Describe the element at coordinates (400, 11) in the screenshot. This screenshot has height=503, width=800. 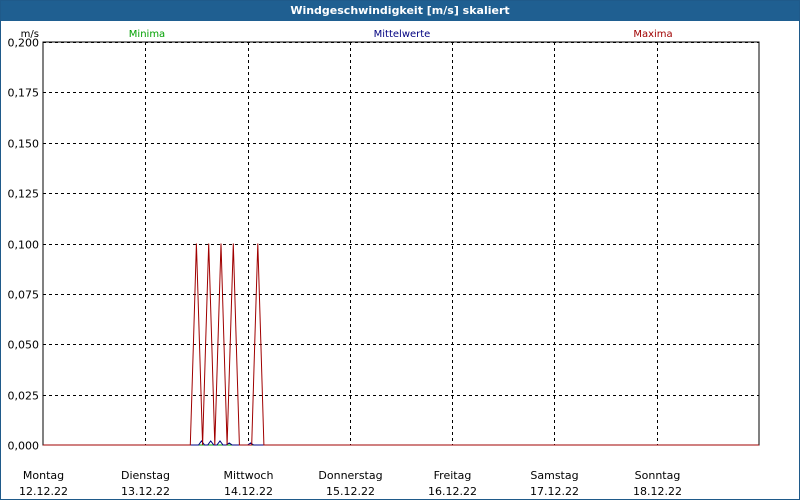
I see `window-title: Windgeschwindigkeit [m/s] skaliert` at that location.